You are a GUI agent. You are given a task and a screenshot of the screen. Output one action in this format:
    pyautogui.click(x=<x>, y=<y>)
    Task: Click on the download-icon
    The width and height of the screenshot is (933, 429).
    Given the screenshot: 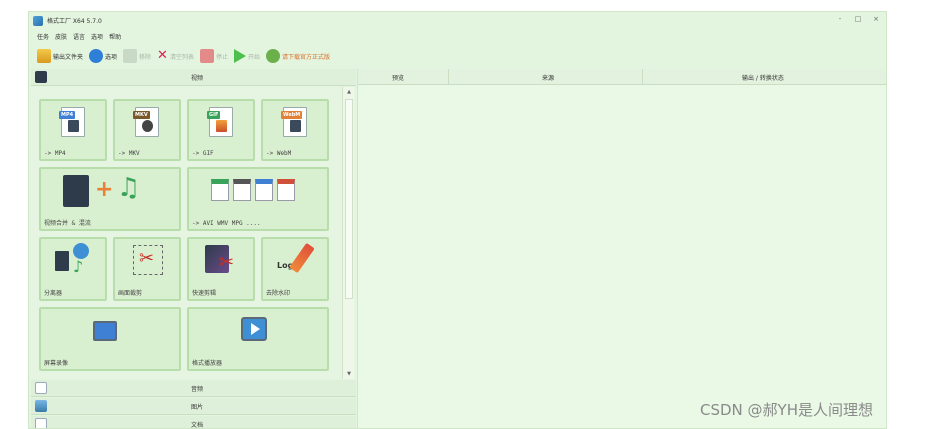 What is the action you would take?
    pyautogui.click(x=273, y=56)
    